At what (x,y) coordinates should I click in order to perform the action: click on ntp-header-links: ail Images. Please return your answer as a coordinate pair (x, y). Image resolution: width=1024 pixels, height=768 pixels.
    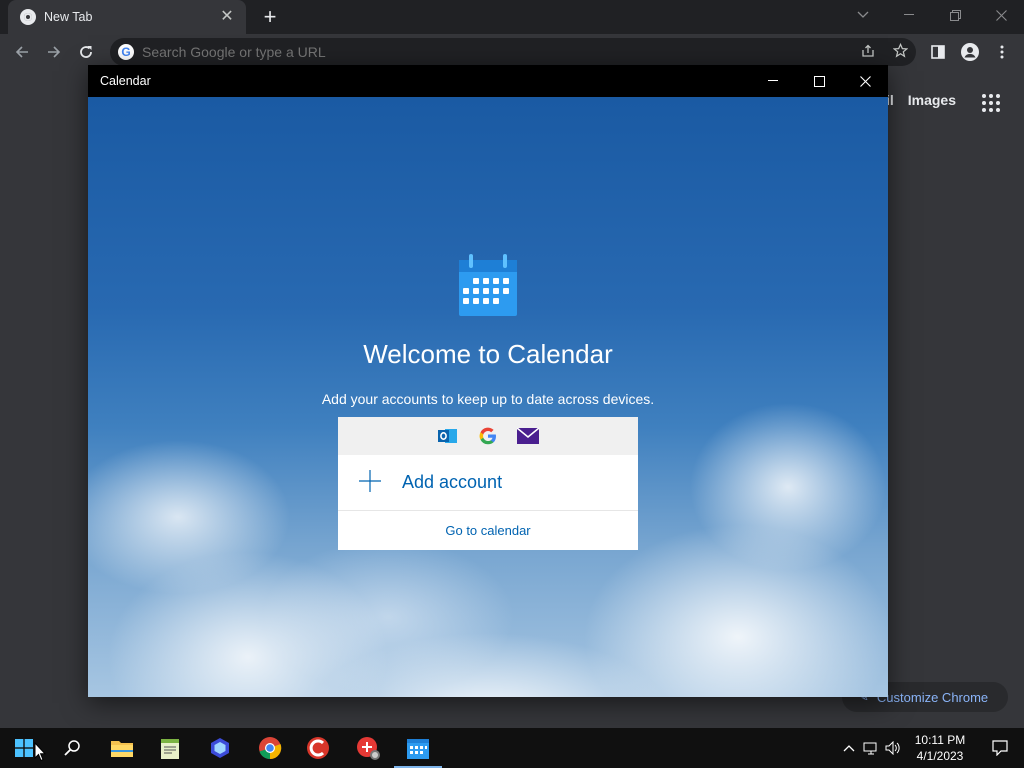
    Looking at the image, I should click on (917, 100).